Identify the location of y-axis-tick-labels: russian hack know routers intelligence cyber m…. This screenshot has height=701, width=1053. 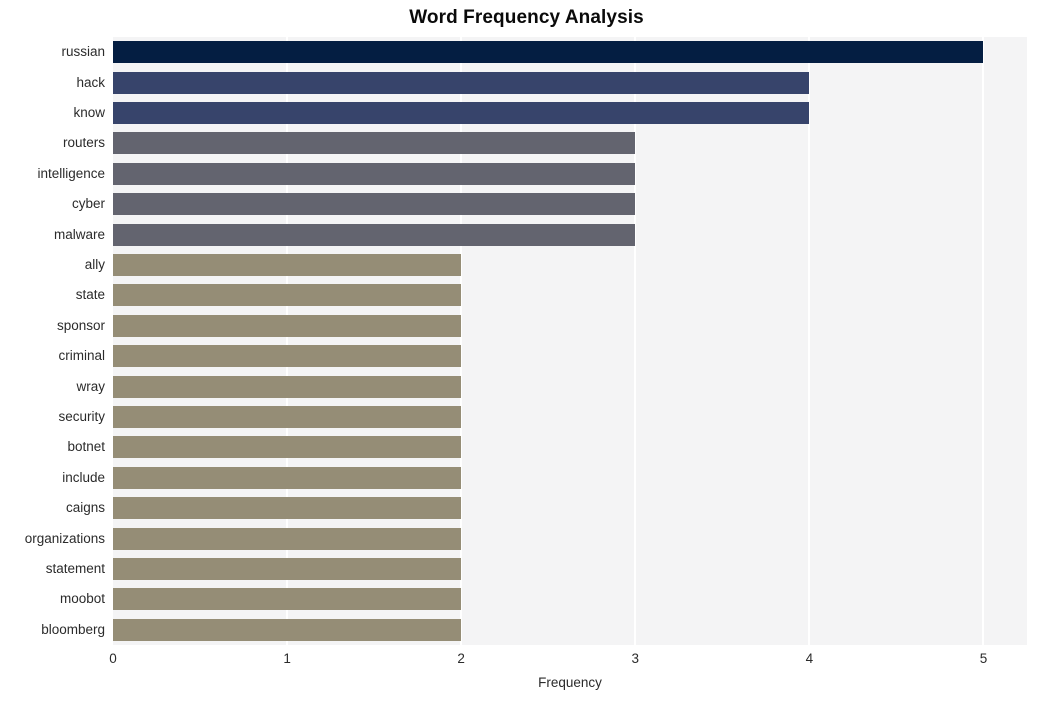
(52, 341).